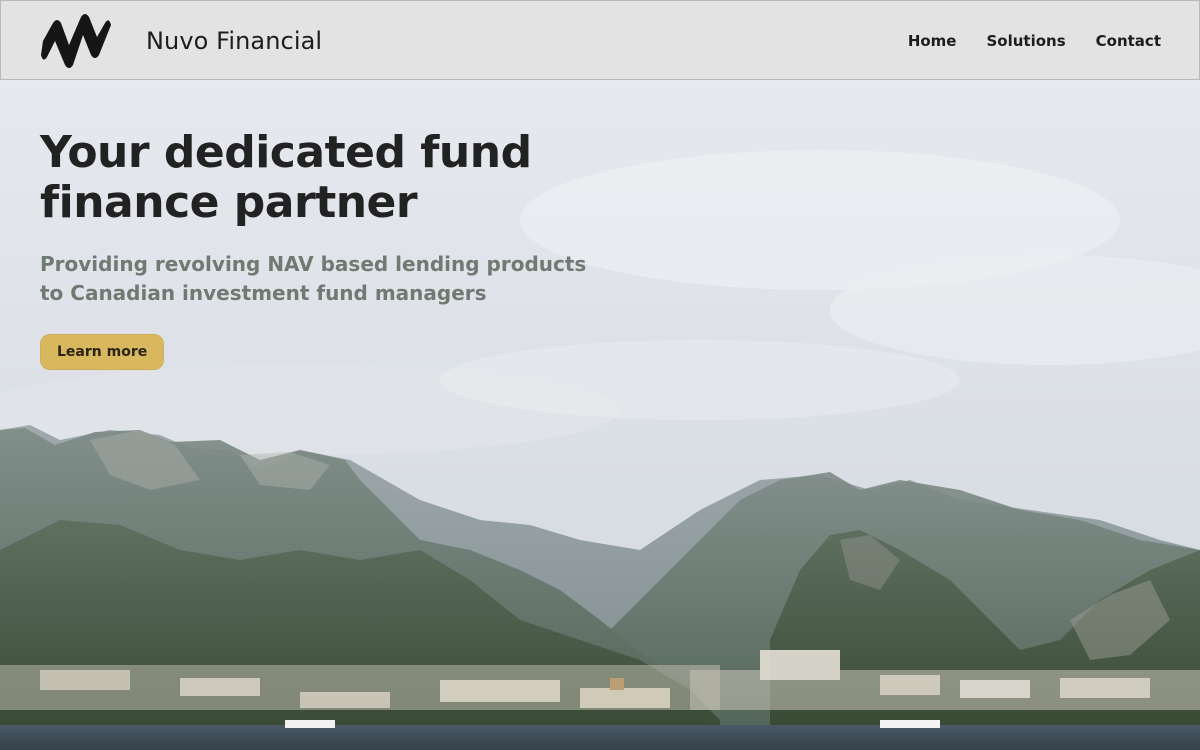 The height and width of the screenshot is (750, 1200). What do you see at coordinates (1128, 41) in the screenshot?
I see `nav-contact: Contact` at bounding box center [1128, 41].